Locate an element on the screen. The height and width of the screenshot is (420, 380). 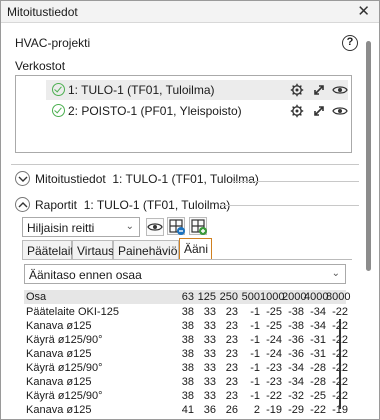
table-scrollbar is located at coordinates (340, 364).